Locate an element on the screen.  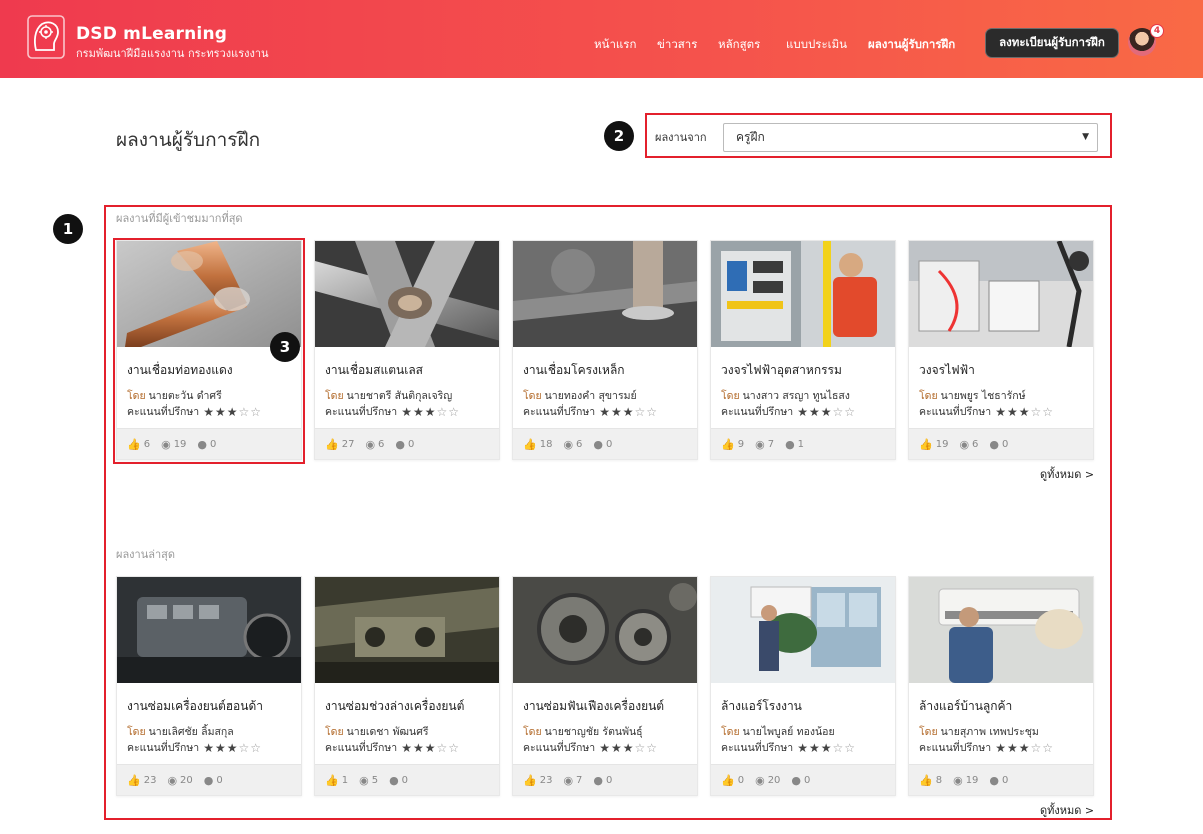
work-title: ล้างแอร์บ้านลูกค้า is located at coordinates (965, 706).